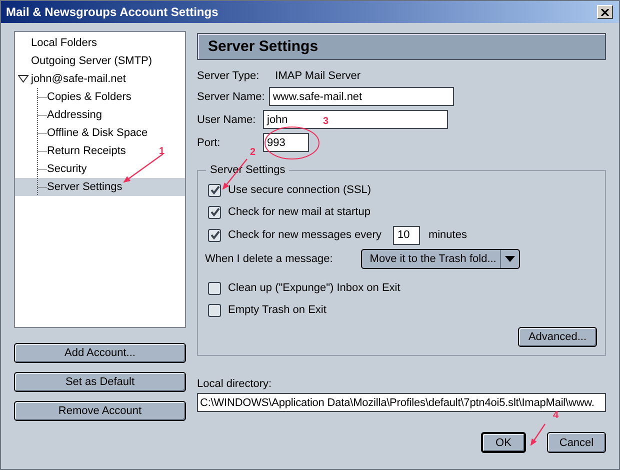 The width and height of the screenshot is (620, 470). I want to click on close-button, so click(605, 12).